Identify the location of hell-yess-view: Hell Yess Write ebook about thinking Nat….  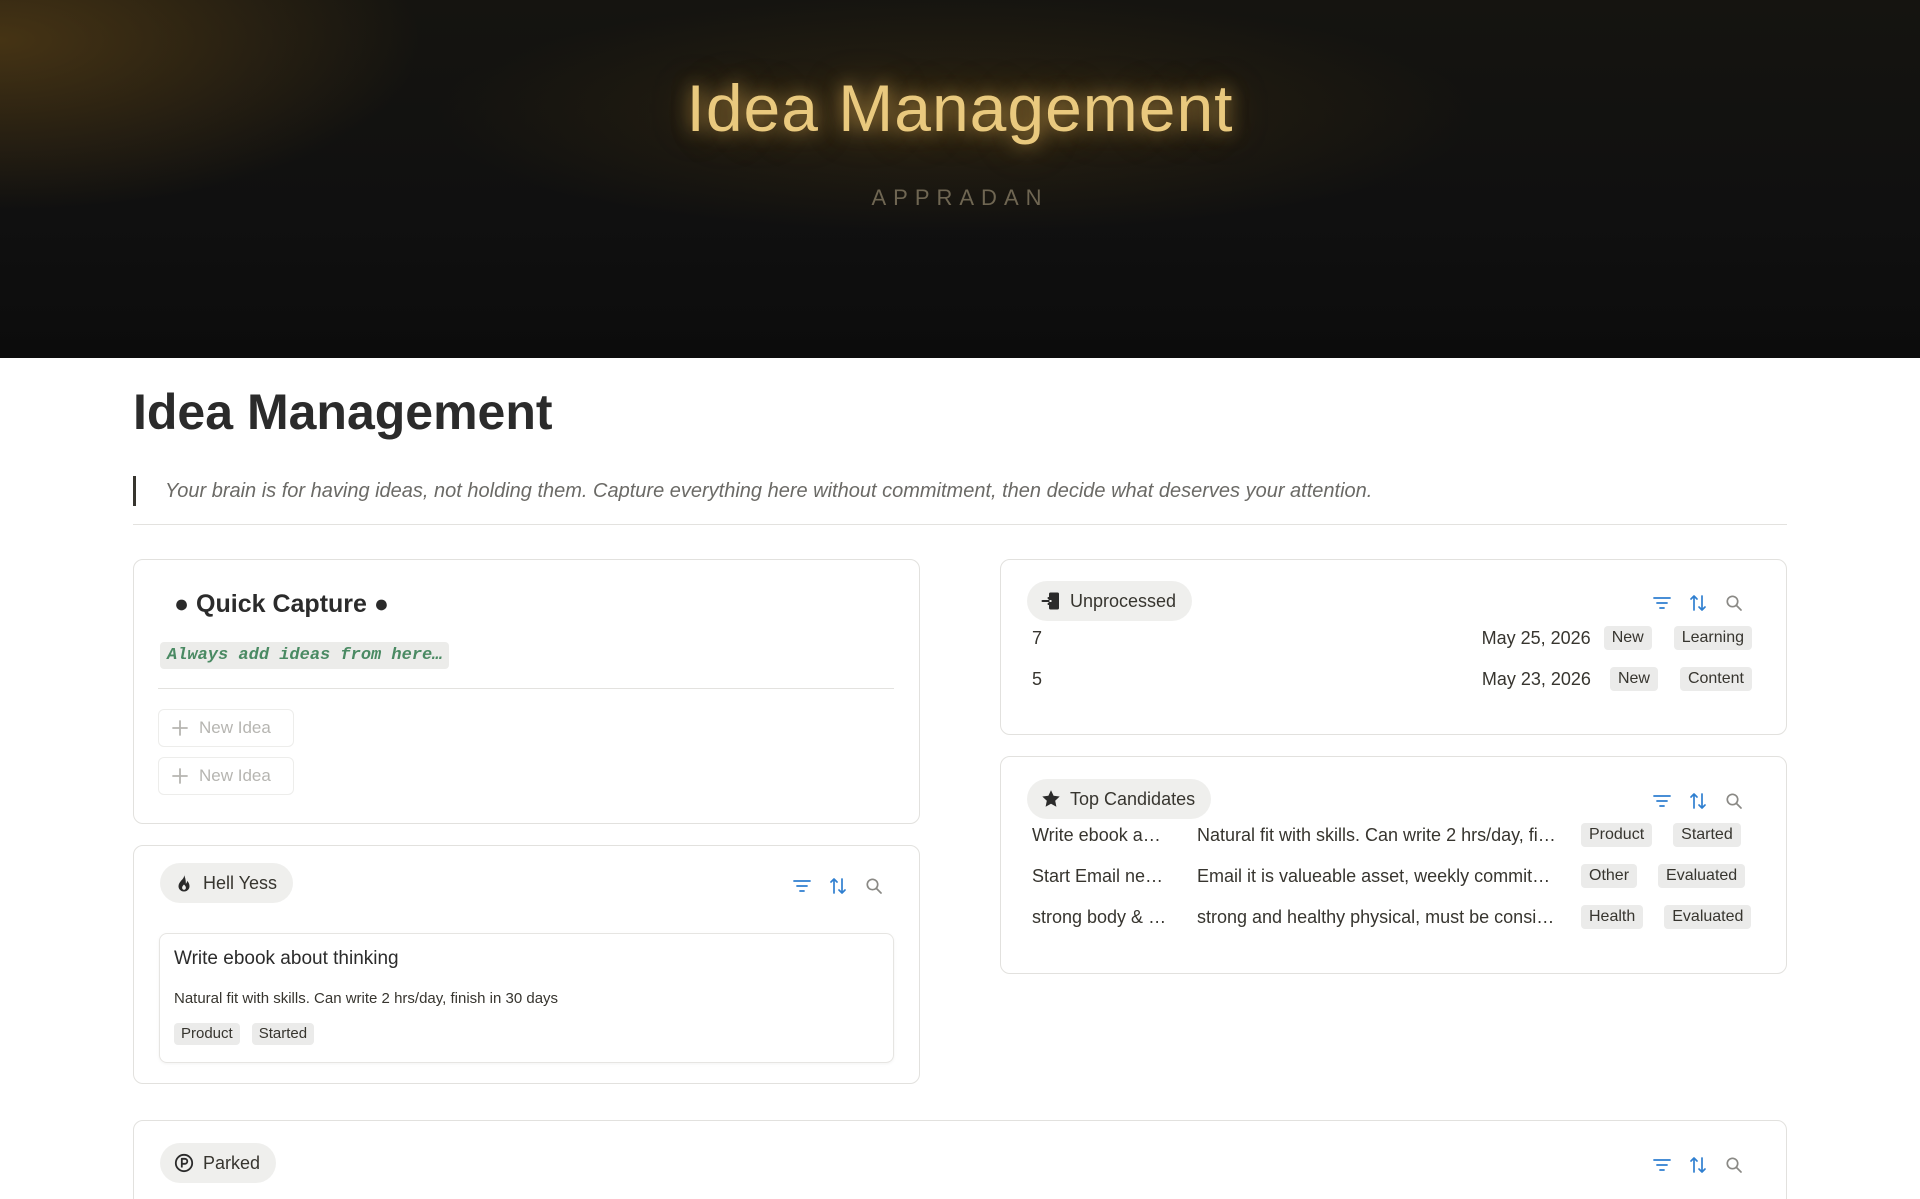
(526, 964).